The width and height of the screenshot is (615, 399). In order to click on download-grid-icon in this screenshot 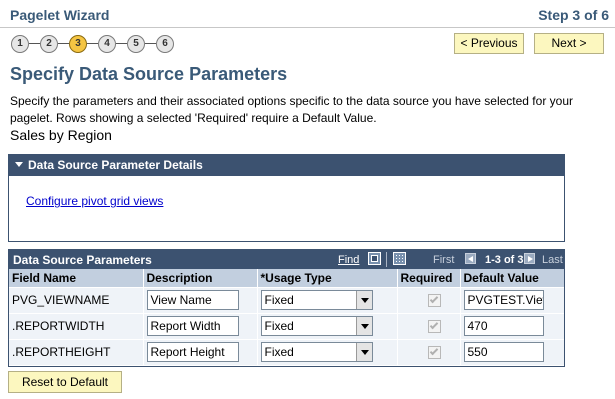, I will do `click(399, 258)`.